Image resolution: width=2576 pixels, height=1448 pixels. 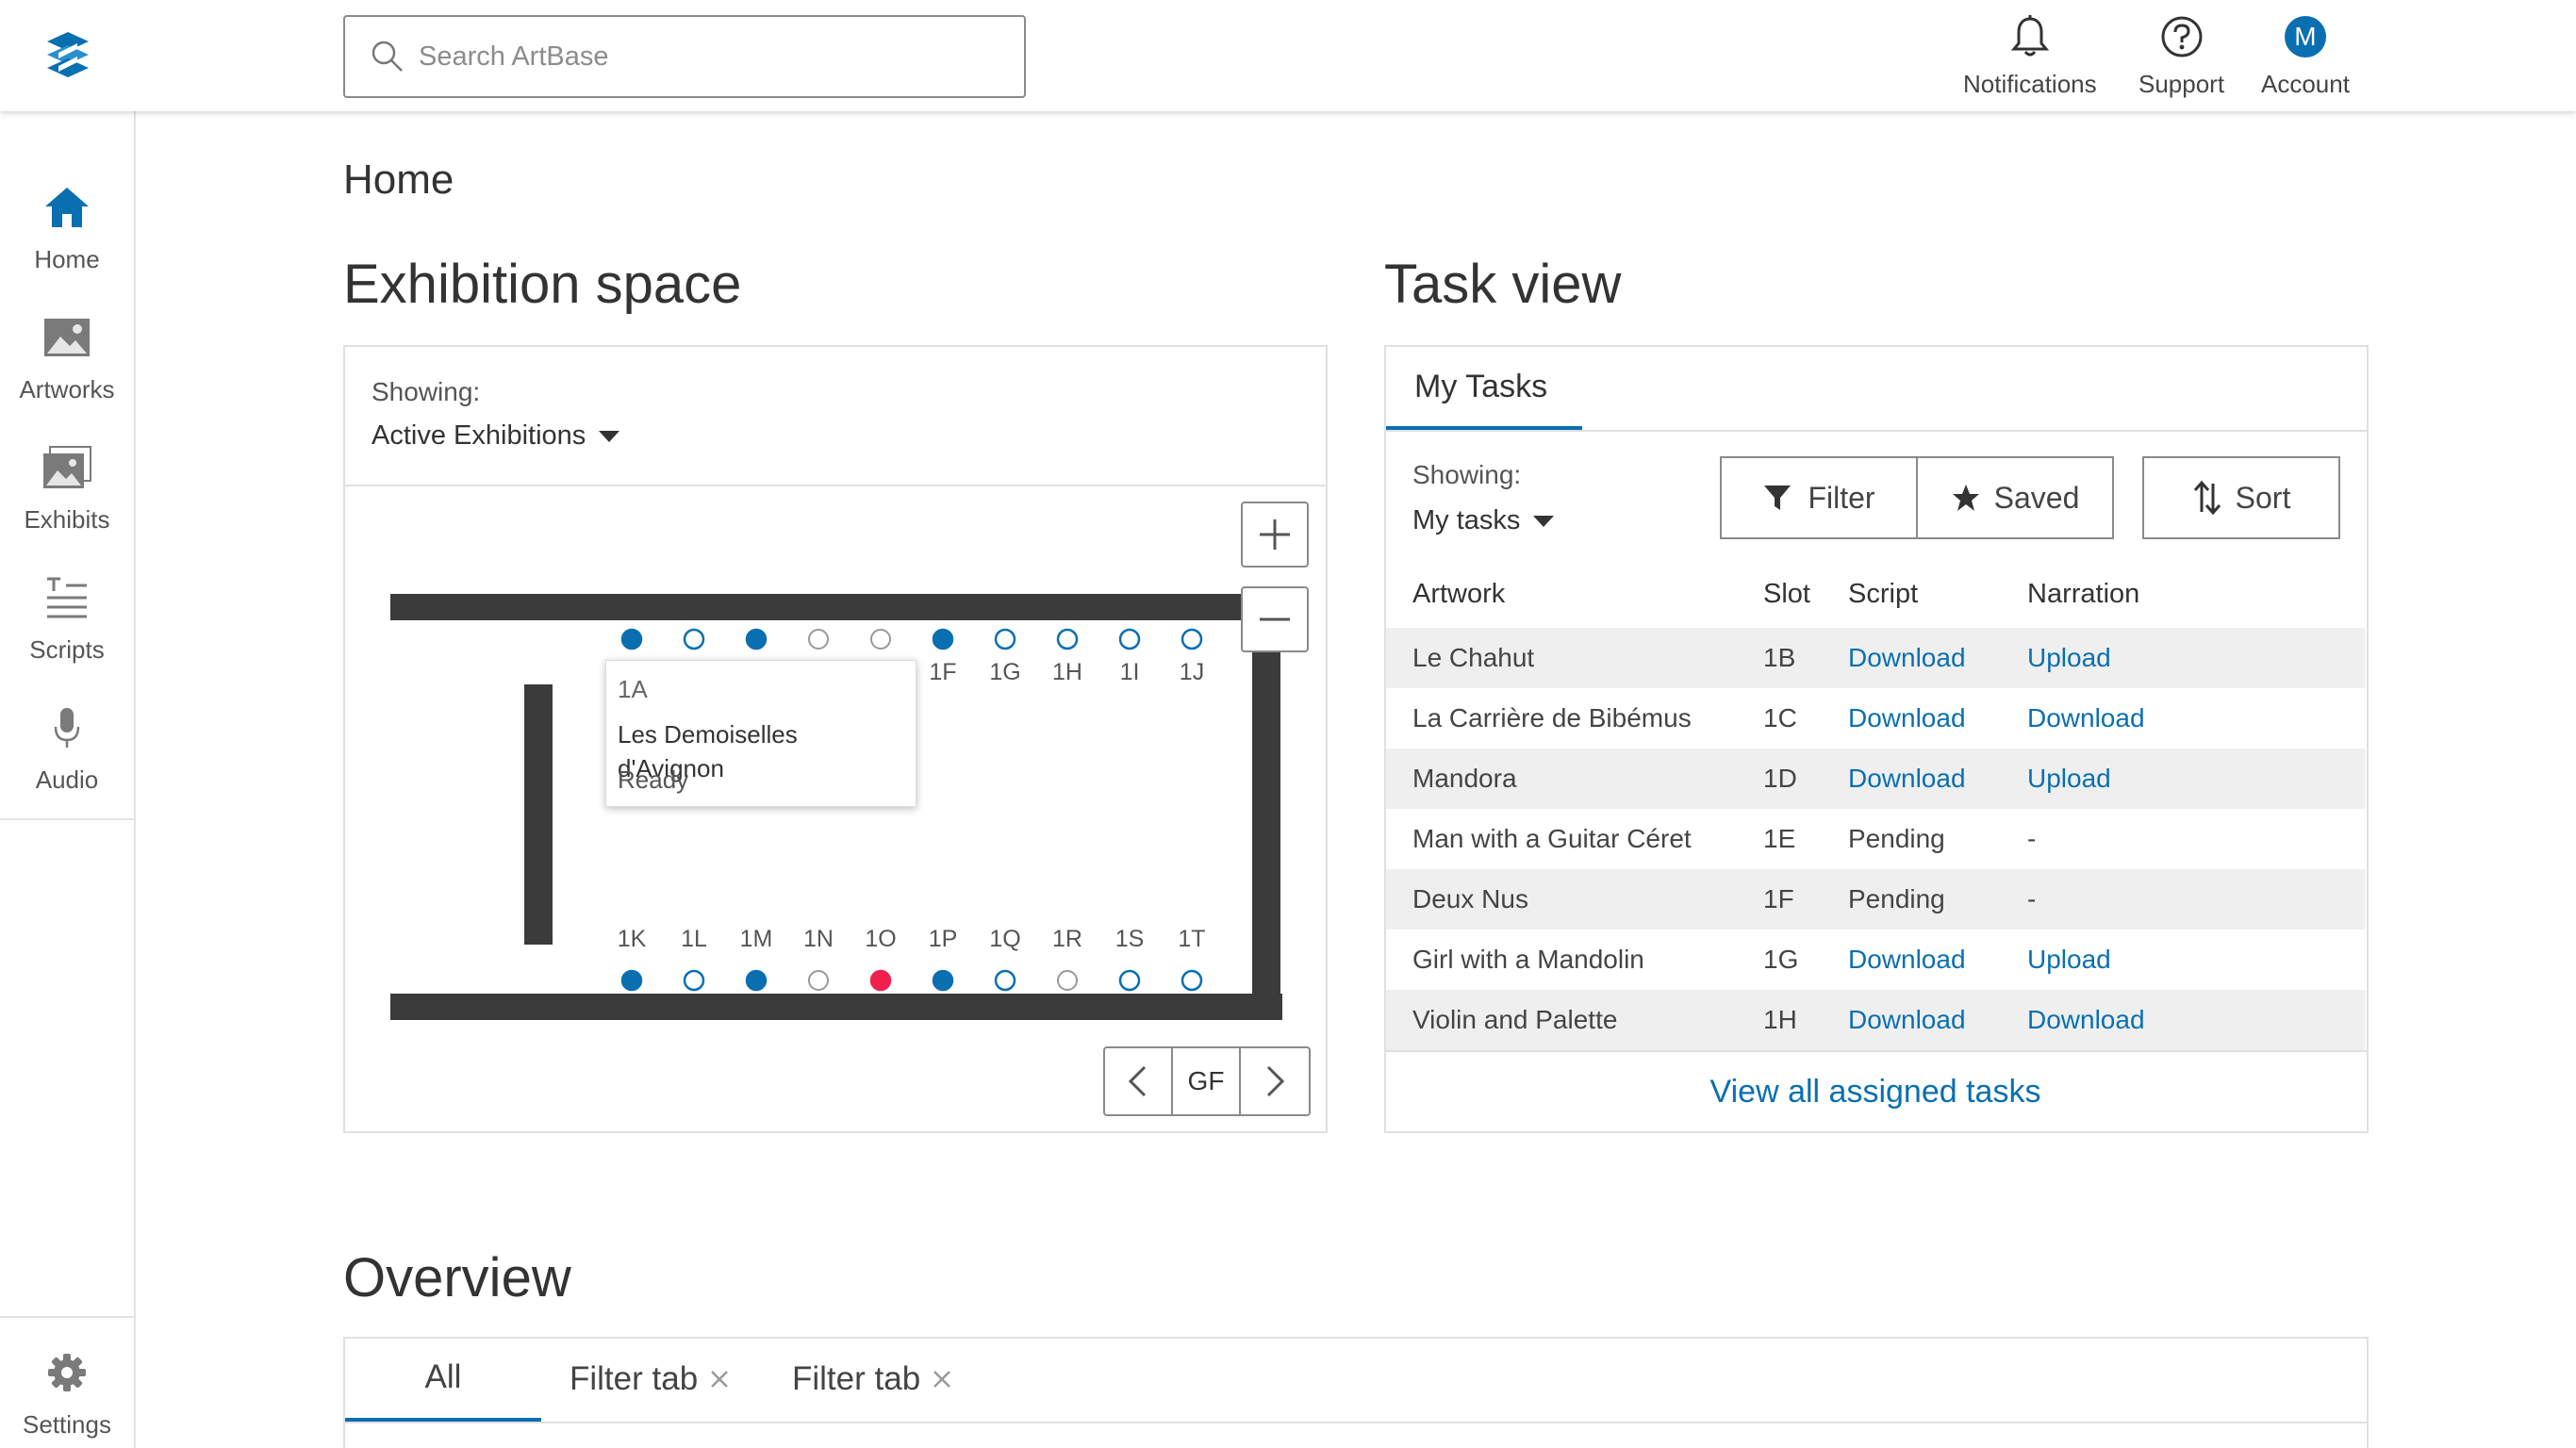 What do you see at coordinates (760, 733) in the screenshot?
I see `slot-tooltip: 1A Les Demoiselles d'Avignon Ready` at bounding box center [760, 733].